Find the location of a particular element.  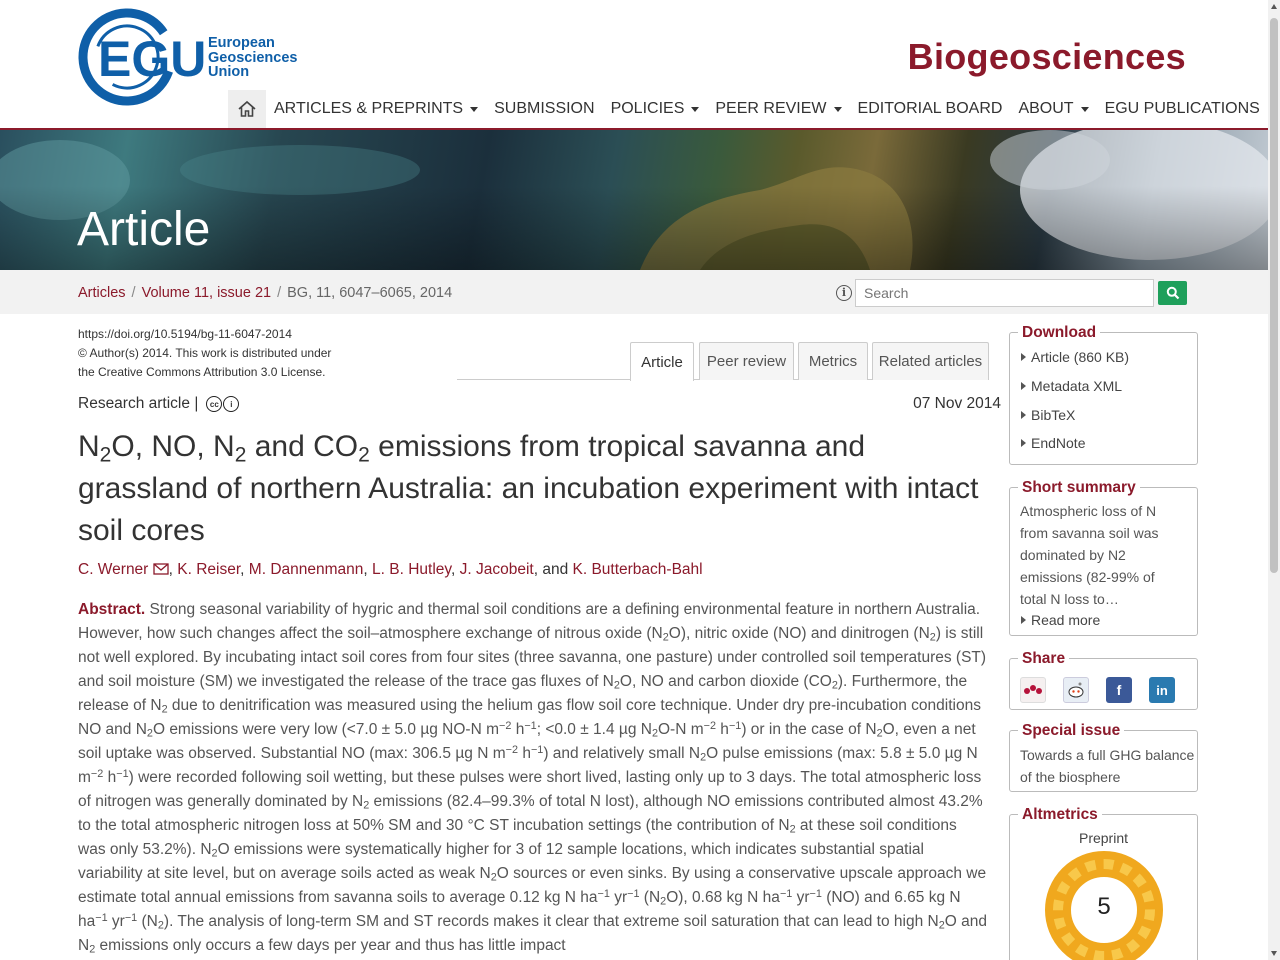

email-icon is located at coordinates (161, 569).